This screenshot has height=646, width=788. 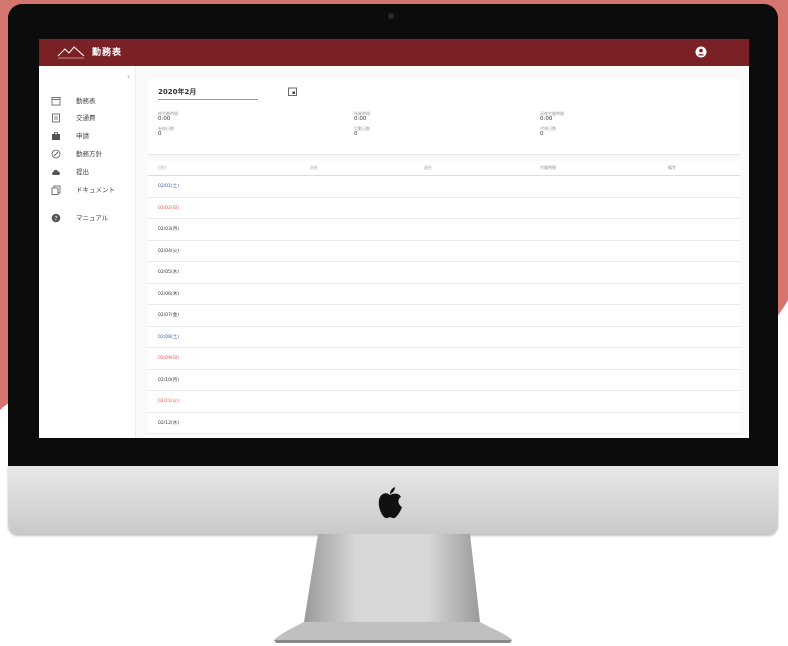 What do you see at coordinates (168, 116) in the screenshot?
I see `stat-total-hours: 総労働時間 0:00` at bounding box center [168, 116].